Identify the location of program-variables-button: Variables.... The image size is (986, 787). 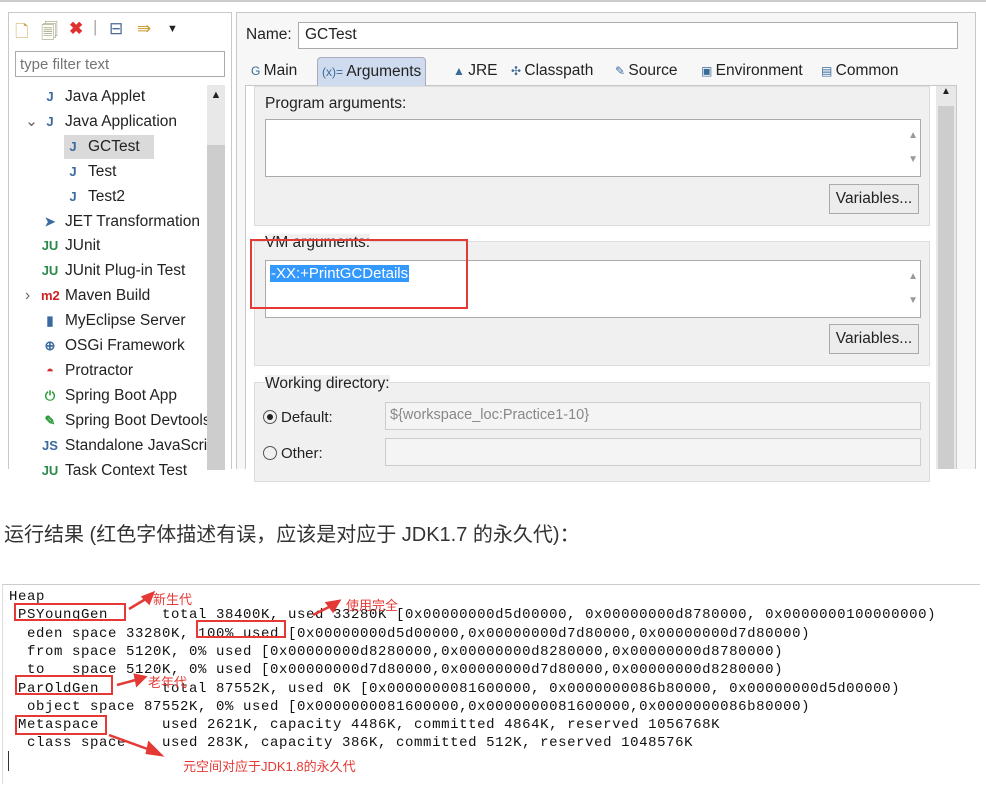
(874, 199).